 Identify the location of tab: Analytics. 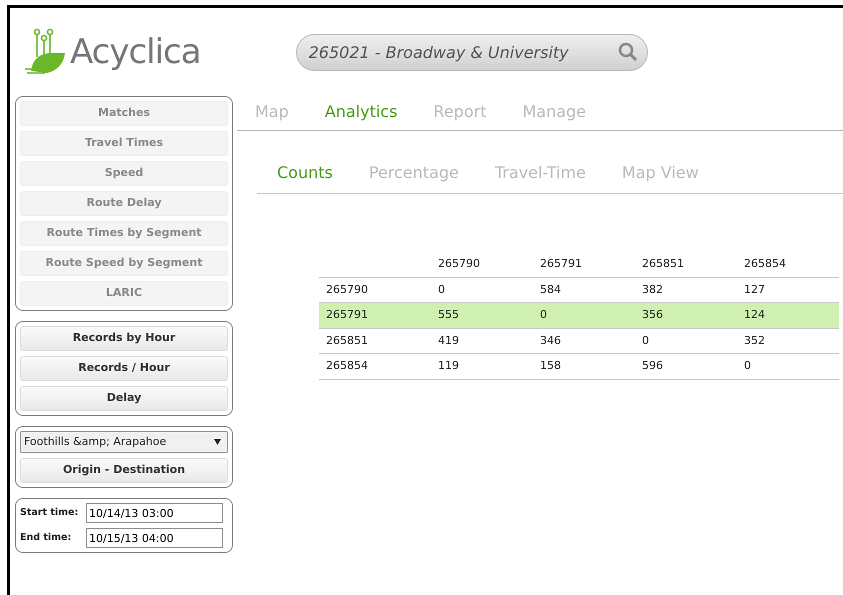
(361, 112).